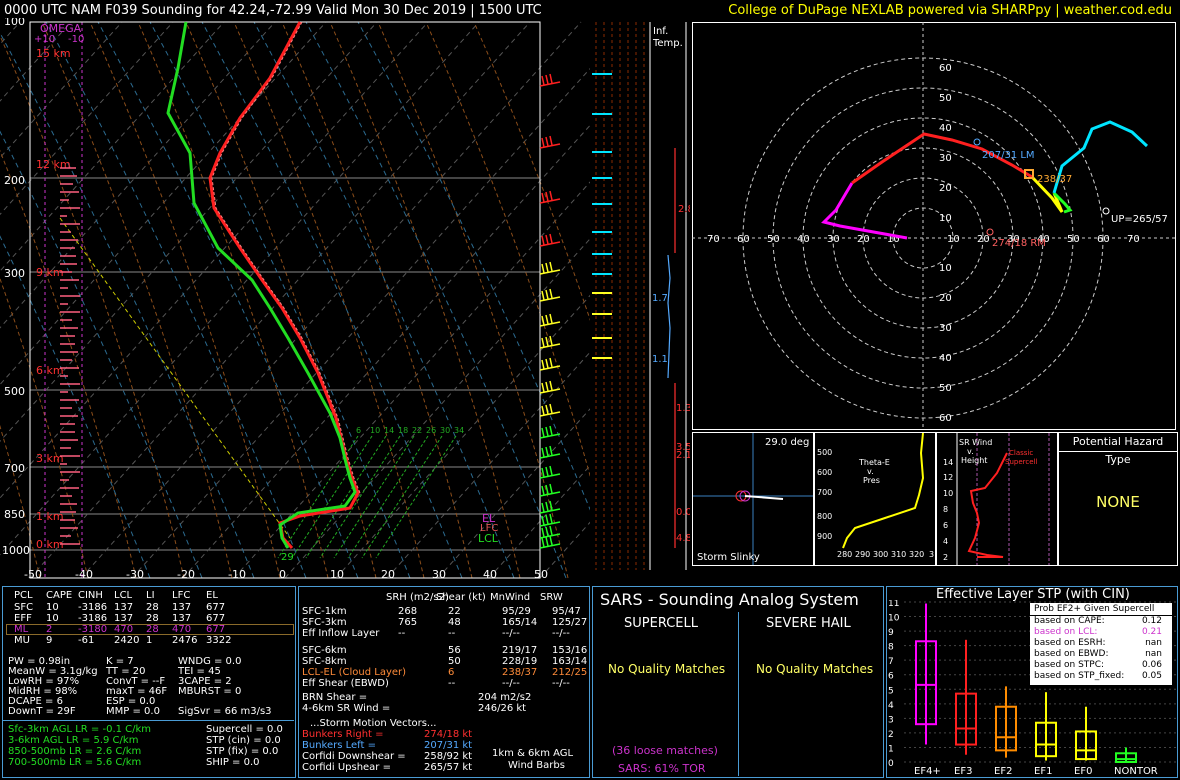 This screenshot has height=780, width=1180. What do you see at coordinates (33, 574) in the screenshot?
I see `temp-axis-label: -50` at bounding box center [33, 574].